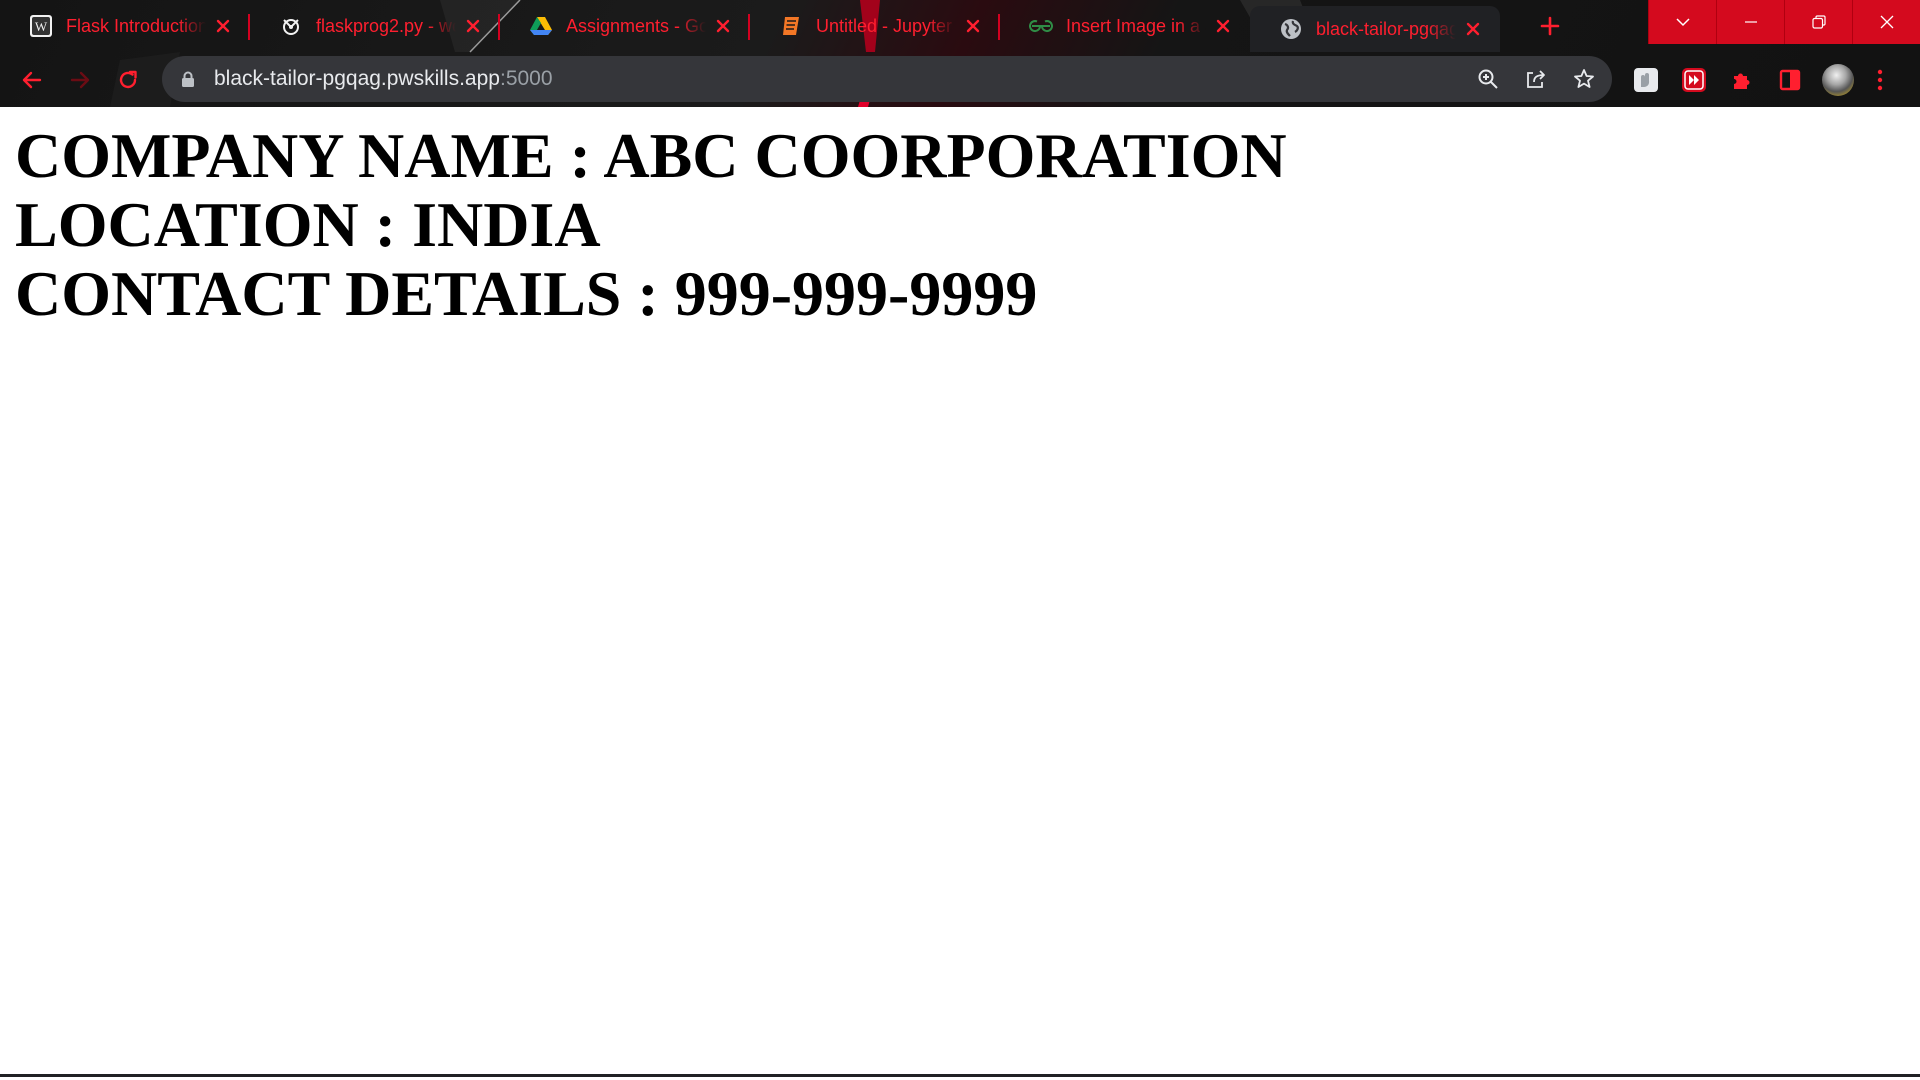  I want to click on pwskills-icon: W, so click(41, 26).